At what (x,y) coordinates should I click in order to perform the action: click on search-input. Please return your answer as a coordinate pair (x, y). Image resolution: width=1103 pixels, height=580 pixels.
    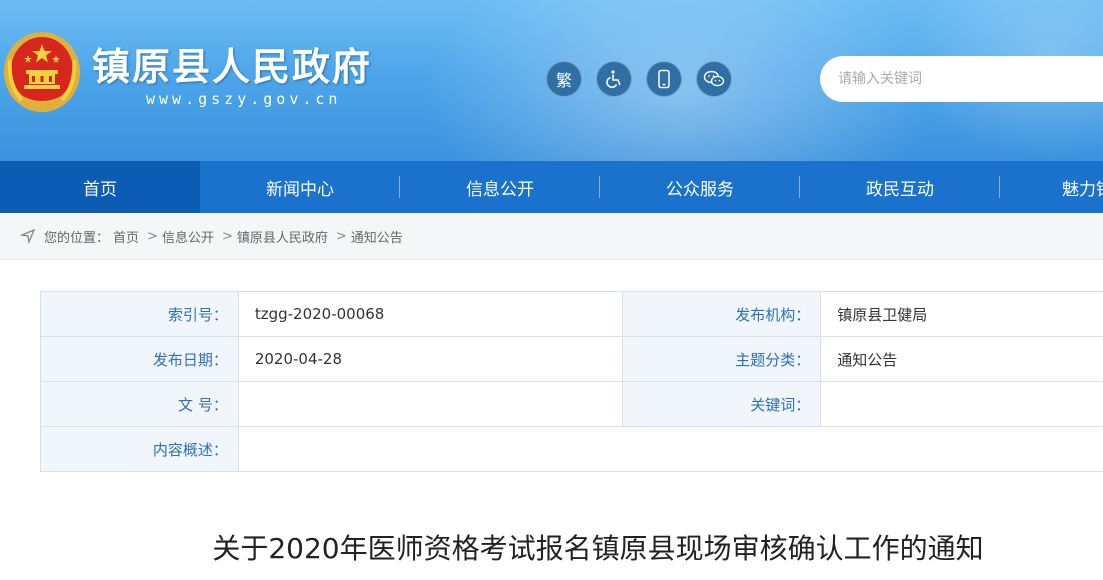
    Looking at the image, I should click on (968, 79).